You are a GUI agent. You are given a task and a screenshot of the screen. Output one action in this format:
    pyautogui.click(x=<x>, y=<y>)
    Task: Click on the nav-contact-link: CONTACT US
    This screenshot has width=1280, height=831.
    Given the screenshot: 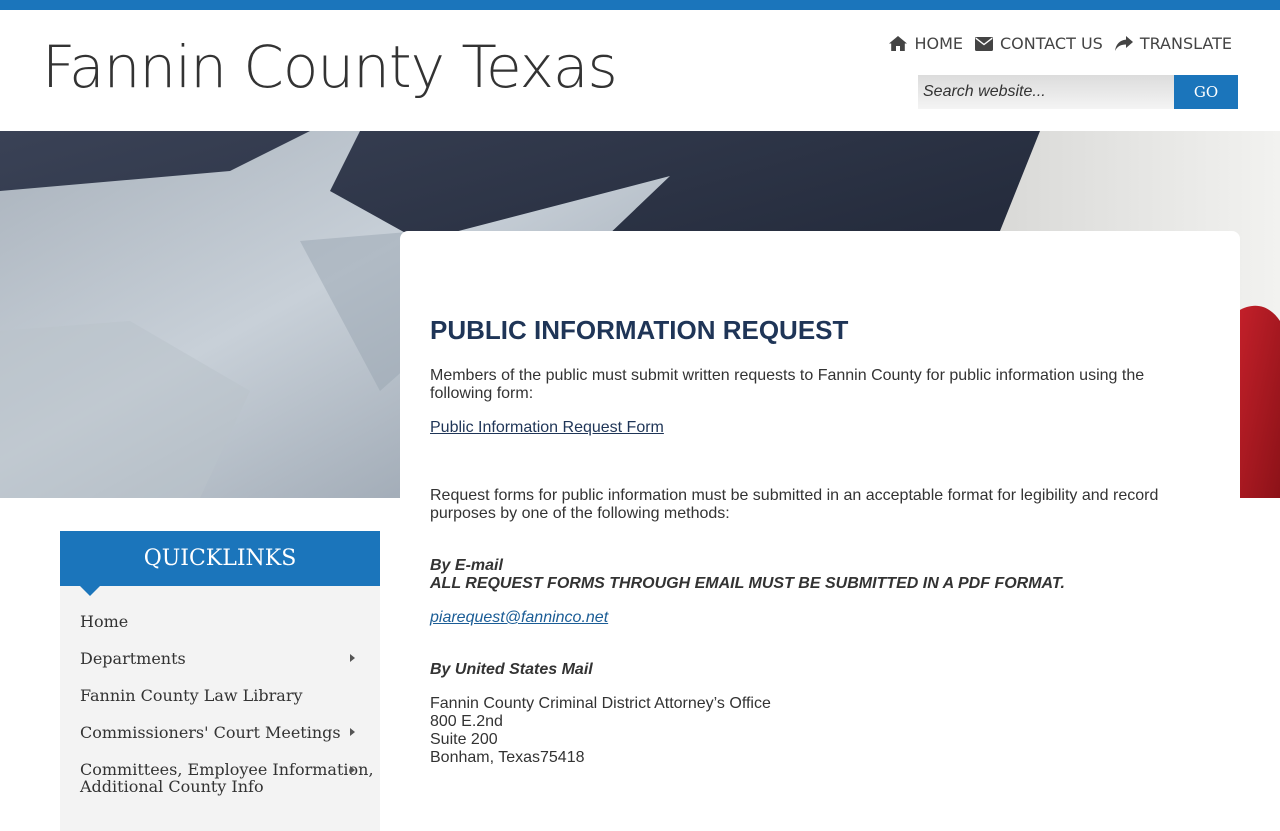 What is the action you would take?
    pyautogui.click(x=1038, y=43)
    